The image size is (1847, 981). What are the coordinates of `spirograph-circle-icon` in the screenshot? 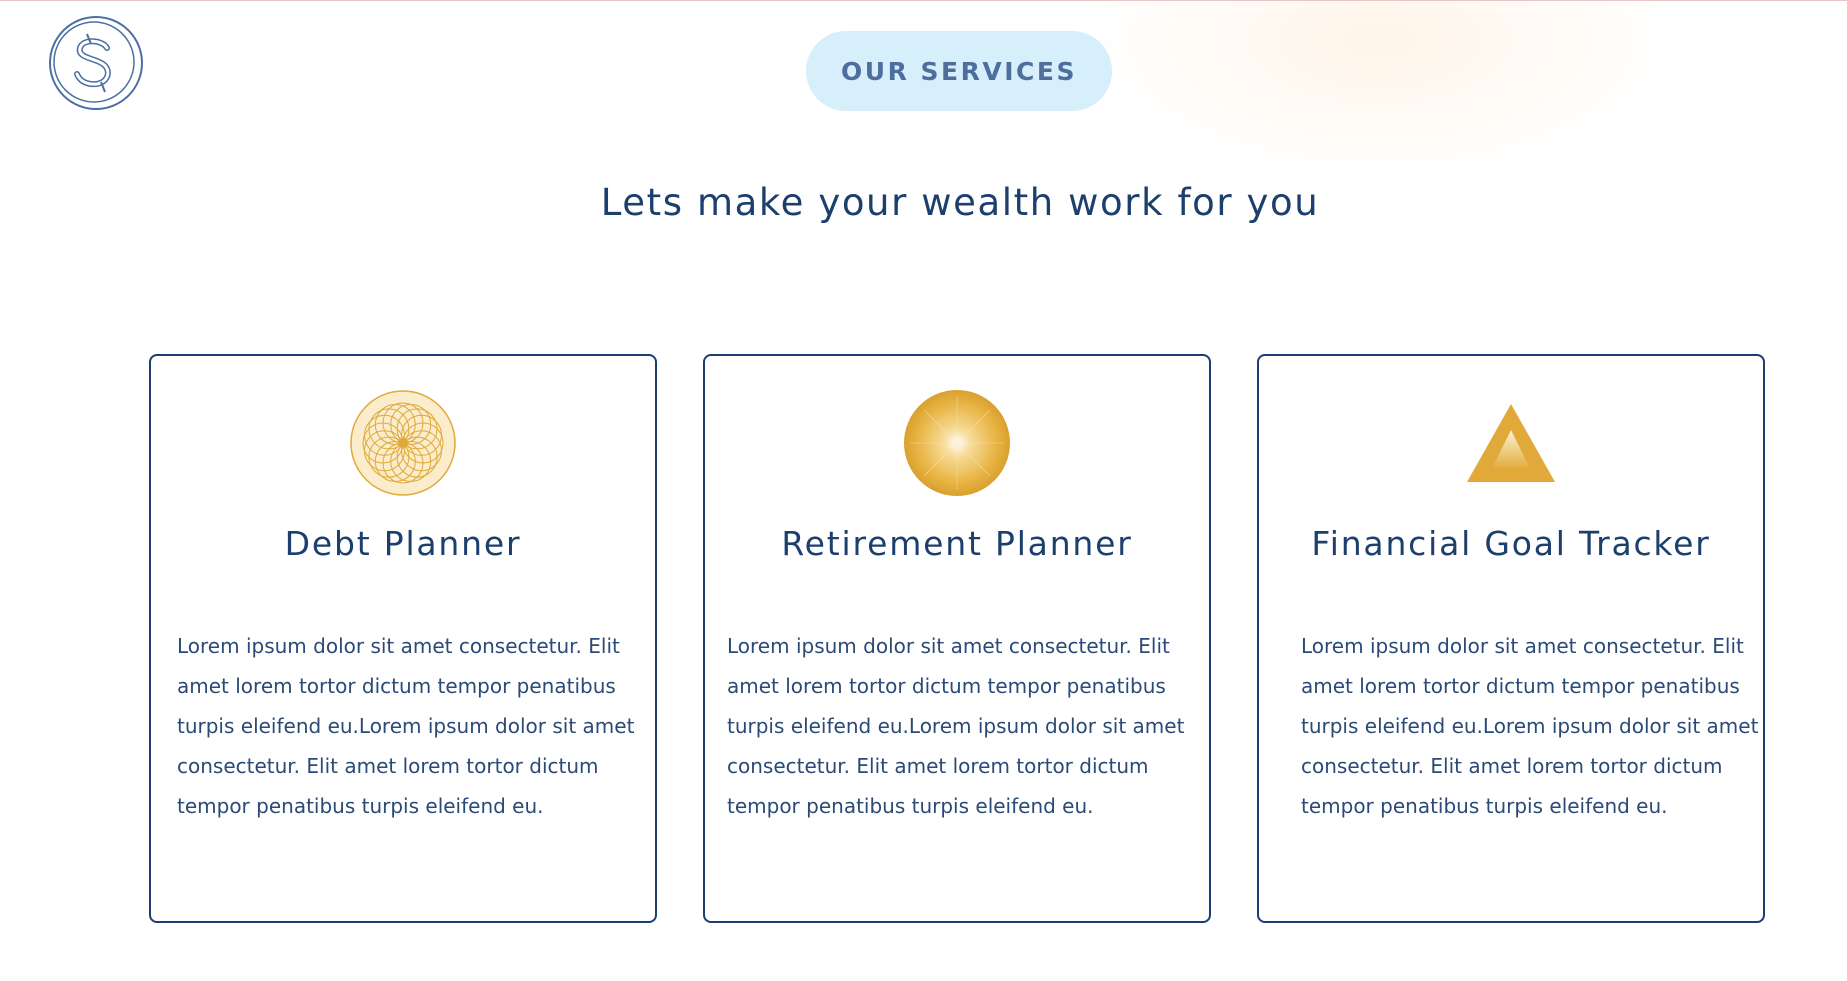 It's located at (403, 443).